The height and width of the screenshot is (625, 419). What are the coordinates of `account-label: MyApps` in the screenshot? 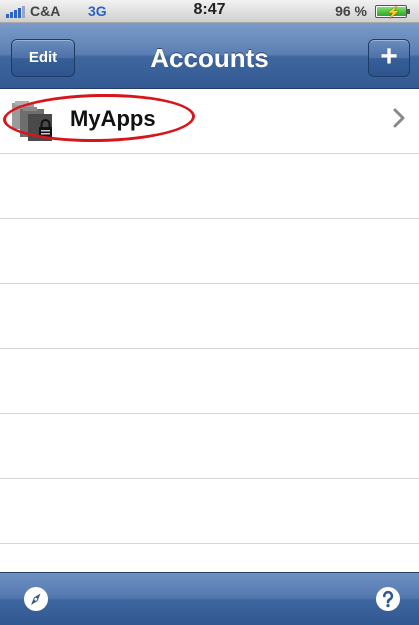 It's located at (113, 118).